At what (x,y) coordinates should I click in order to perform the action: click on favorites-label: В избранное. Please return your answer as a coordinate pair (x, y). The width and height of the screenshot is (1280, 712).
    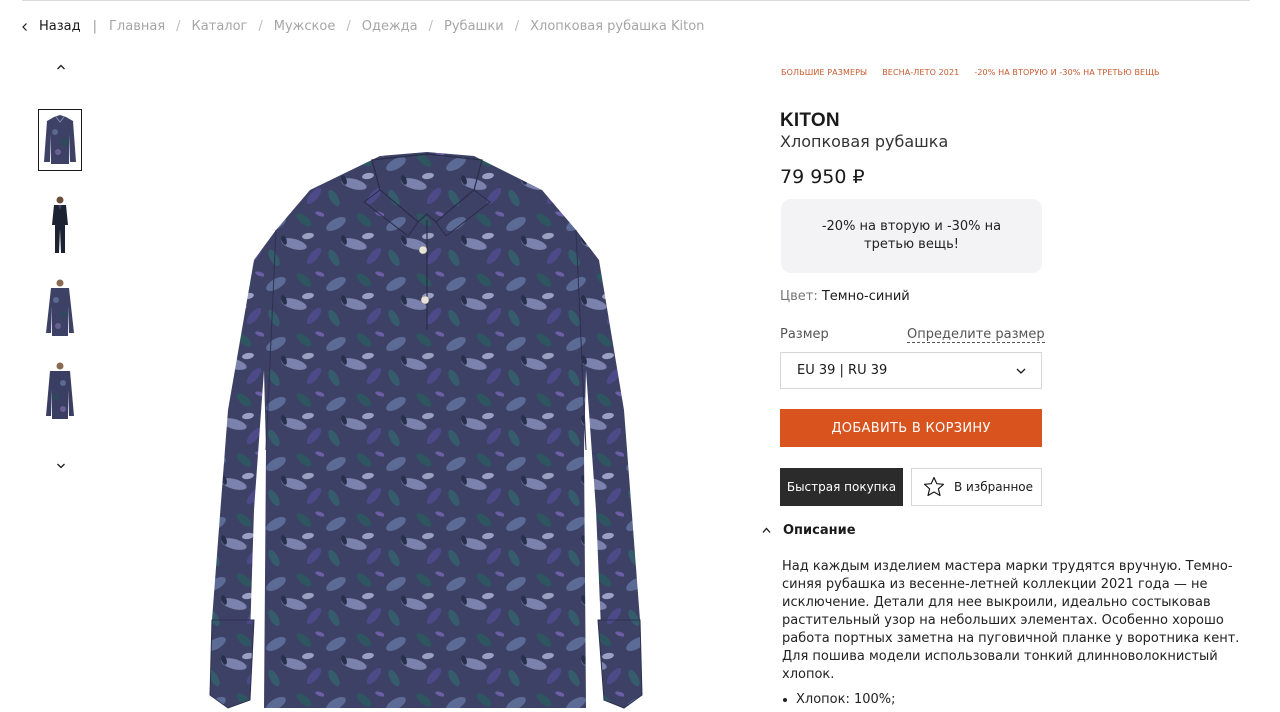
    Looking at the image, I should click on (994, 487).